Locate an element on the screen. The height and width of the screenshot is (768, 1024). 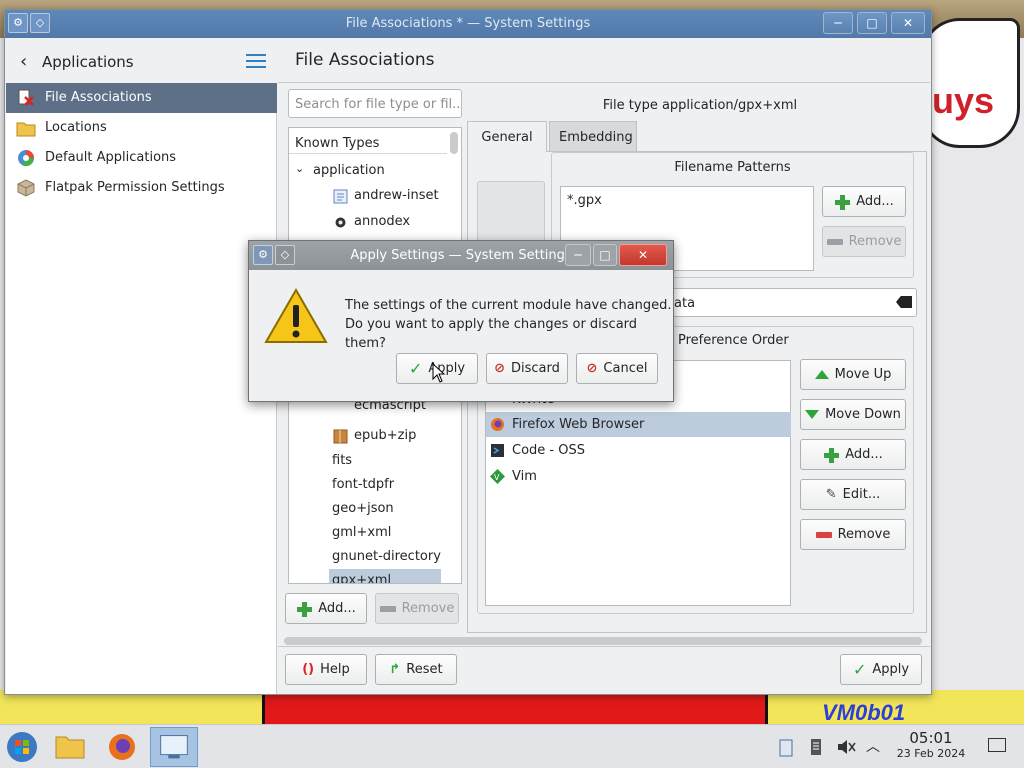
document-icon is located at coordinates (340, 196).